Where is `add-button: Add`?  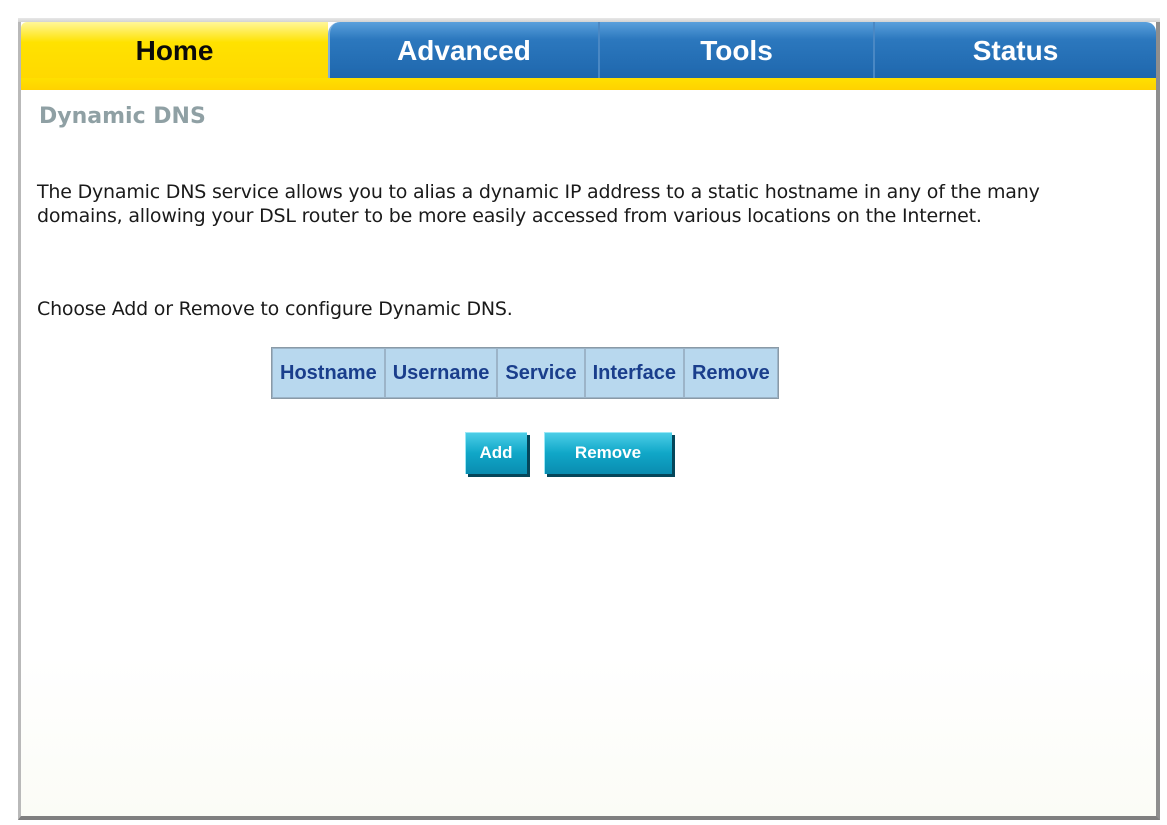
add-button: Add is located at coordinates (496, 453).